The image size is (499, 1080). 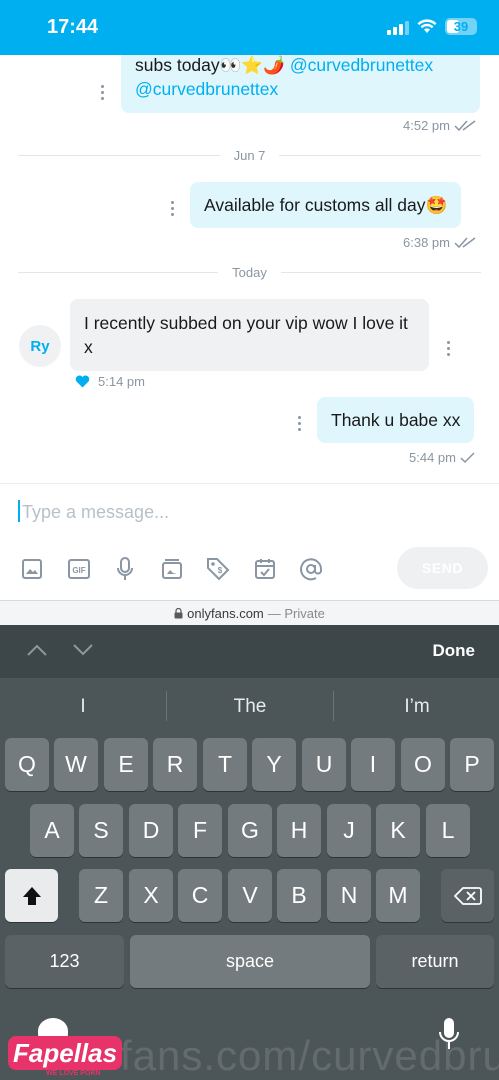 I want to click on date-label: Today, so click(x=249, y=272).